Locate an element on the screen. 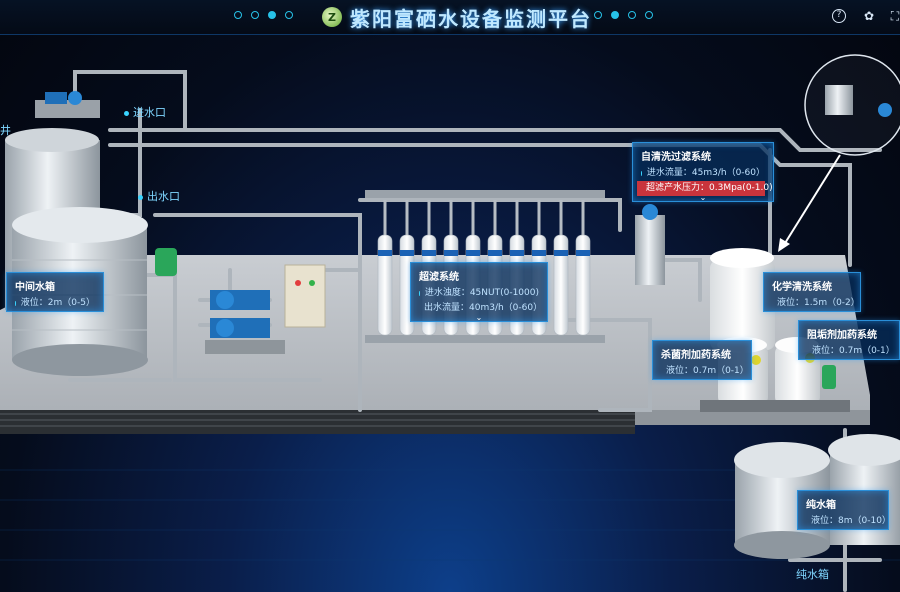 This screenshot has height=592, width=900. panel-row: 液位：2m（0-5） is located at coordinates (55, 303).